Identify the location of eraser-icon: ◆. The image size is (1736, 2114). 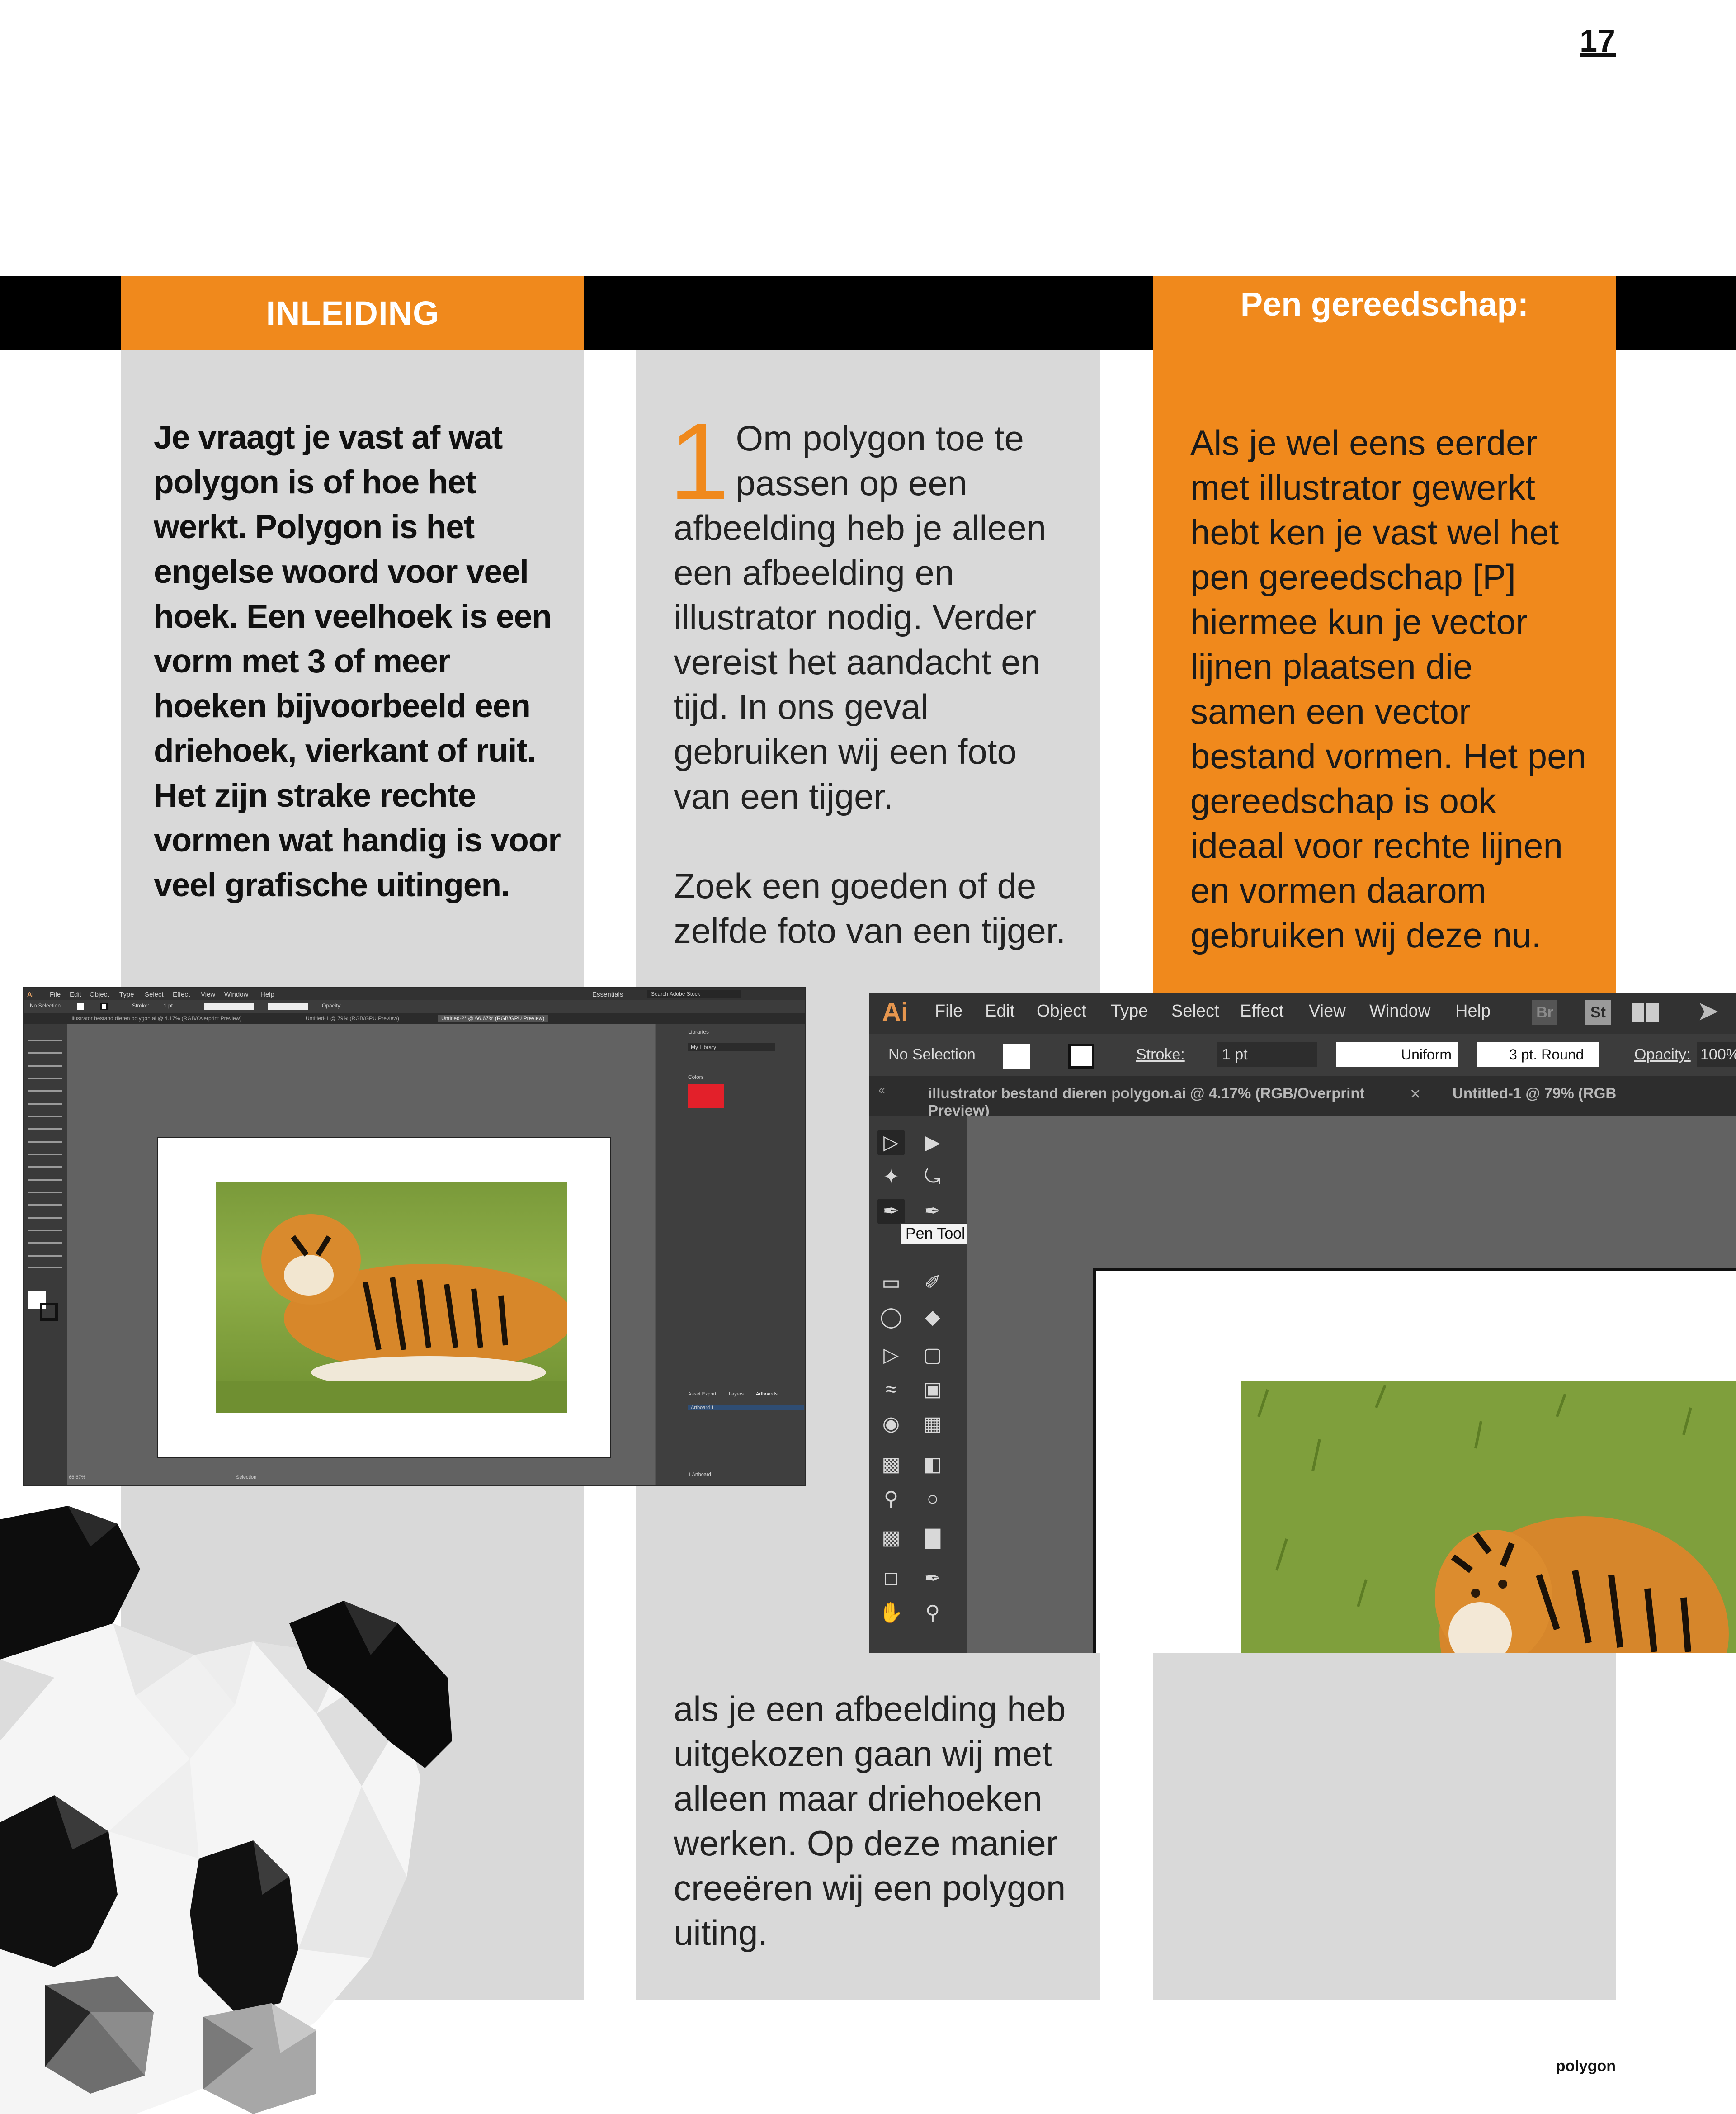
(932, 1318).